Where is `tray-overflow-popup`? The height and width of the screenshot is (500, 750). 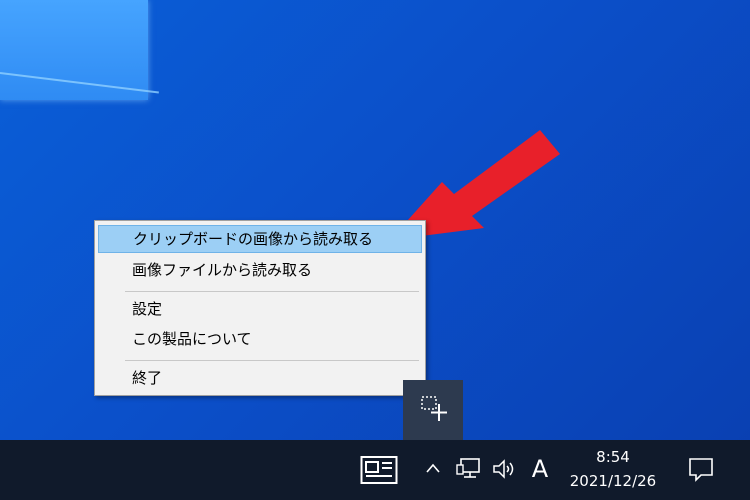
tray-overflow-popup is located at coordinates (433, 410).